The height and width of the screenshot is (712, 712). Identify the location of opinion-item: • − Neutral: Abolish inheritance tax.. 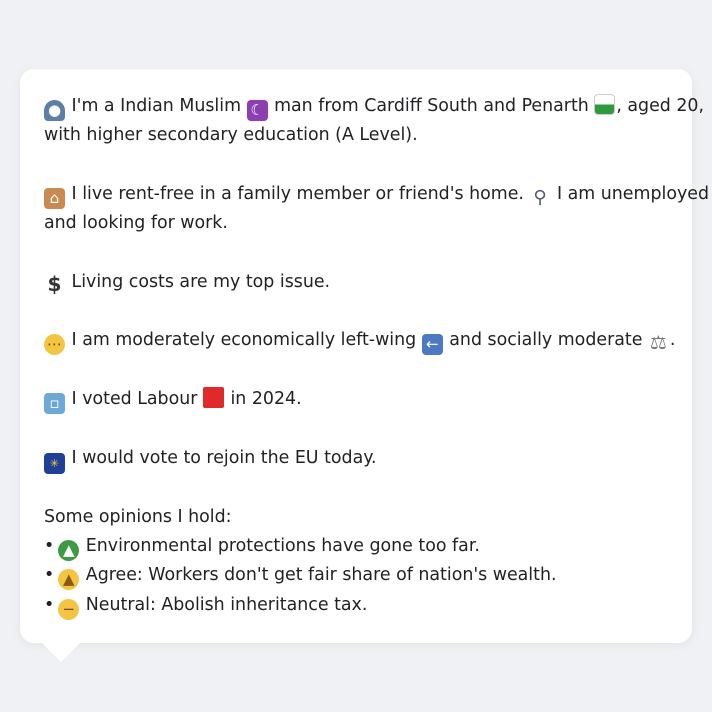
(356, 605).